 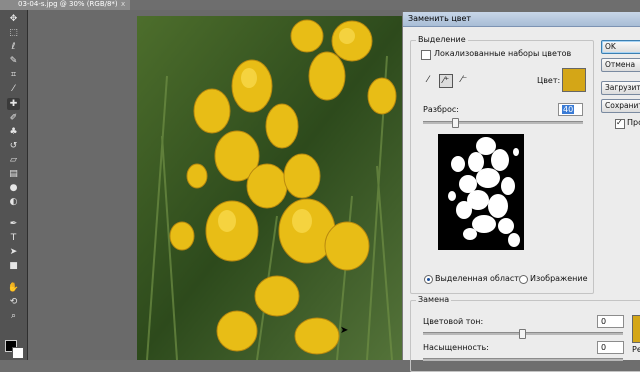 I want to click on crop-icon: ⌗, so click(x=13, y=75).